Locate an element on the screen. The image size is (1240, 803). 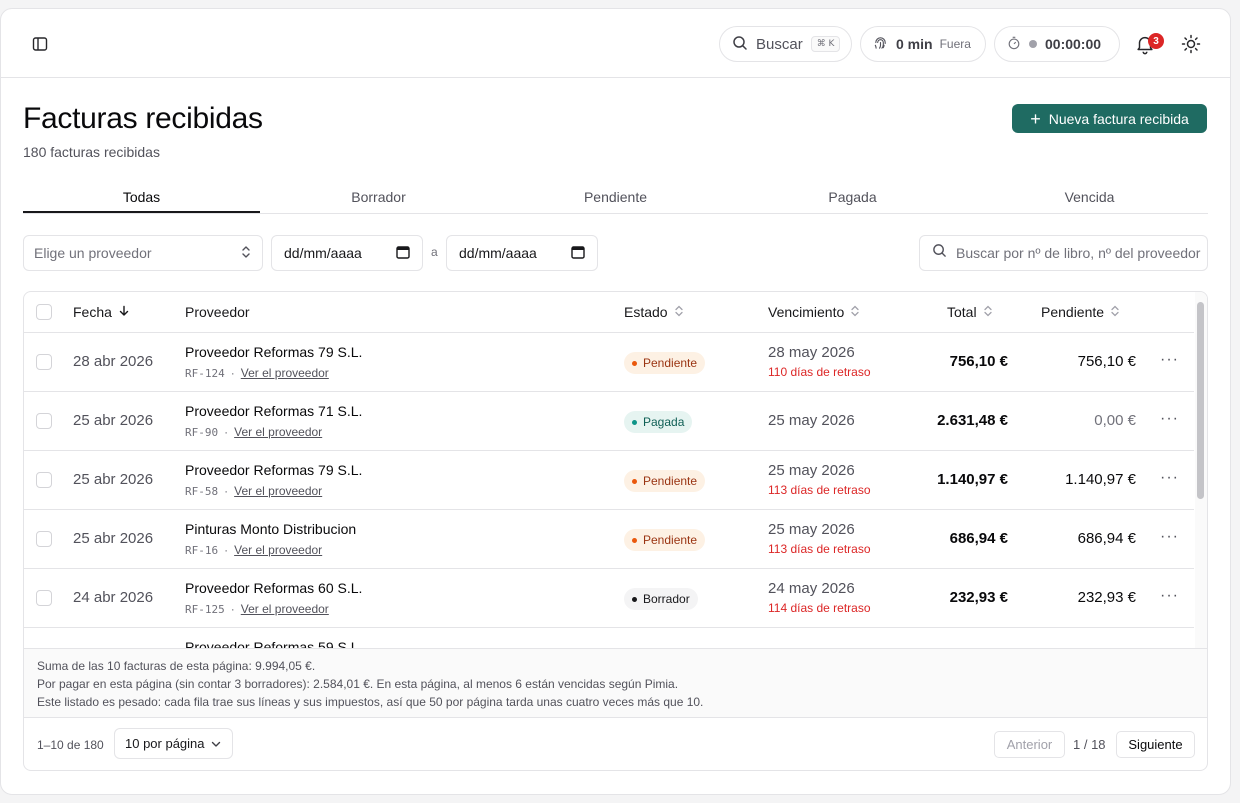
column-proveedor: Proveedor is located at coordinates (217, 312).